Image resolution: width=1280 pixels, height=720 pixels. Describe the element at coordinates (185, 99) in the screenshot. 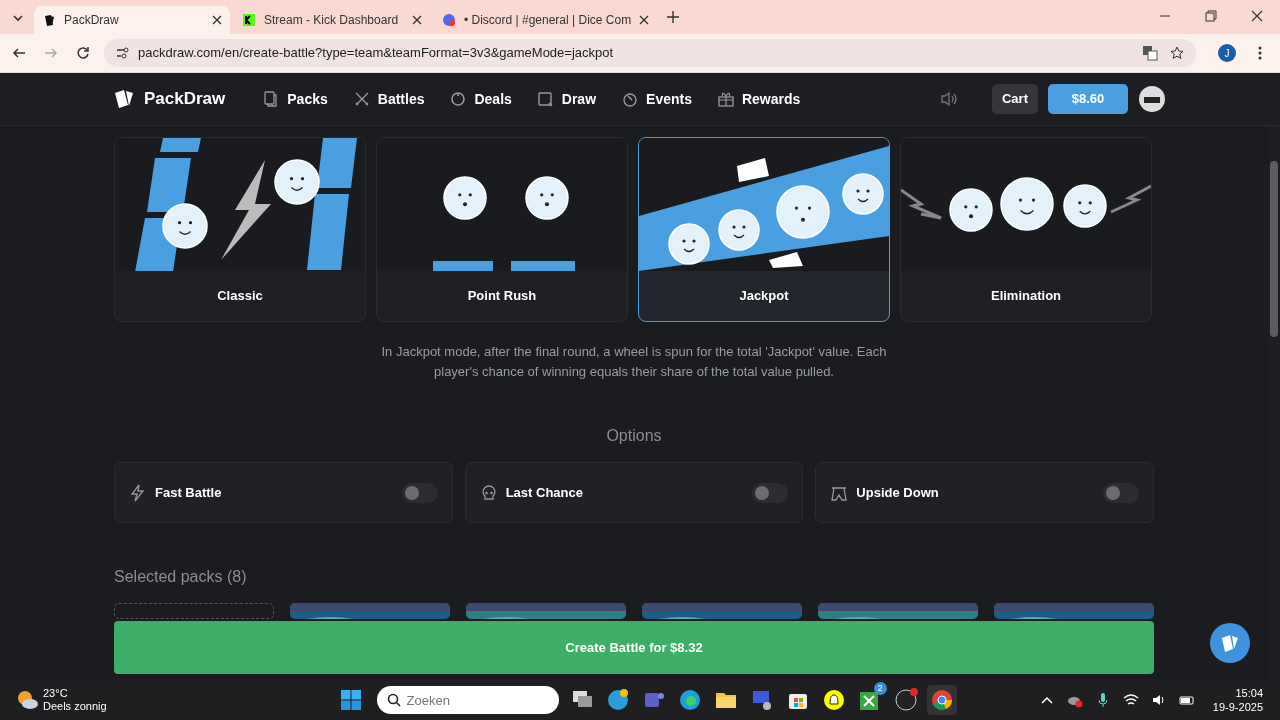

I see `brand-name: PackDraw` at that location.